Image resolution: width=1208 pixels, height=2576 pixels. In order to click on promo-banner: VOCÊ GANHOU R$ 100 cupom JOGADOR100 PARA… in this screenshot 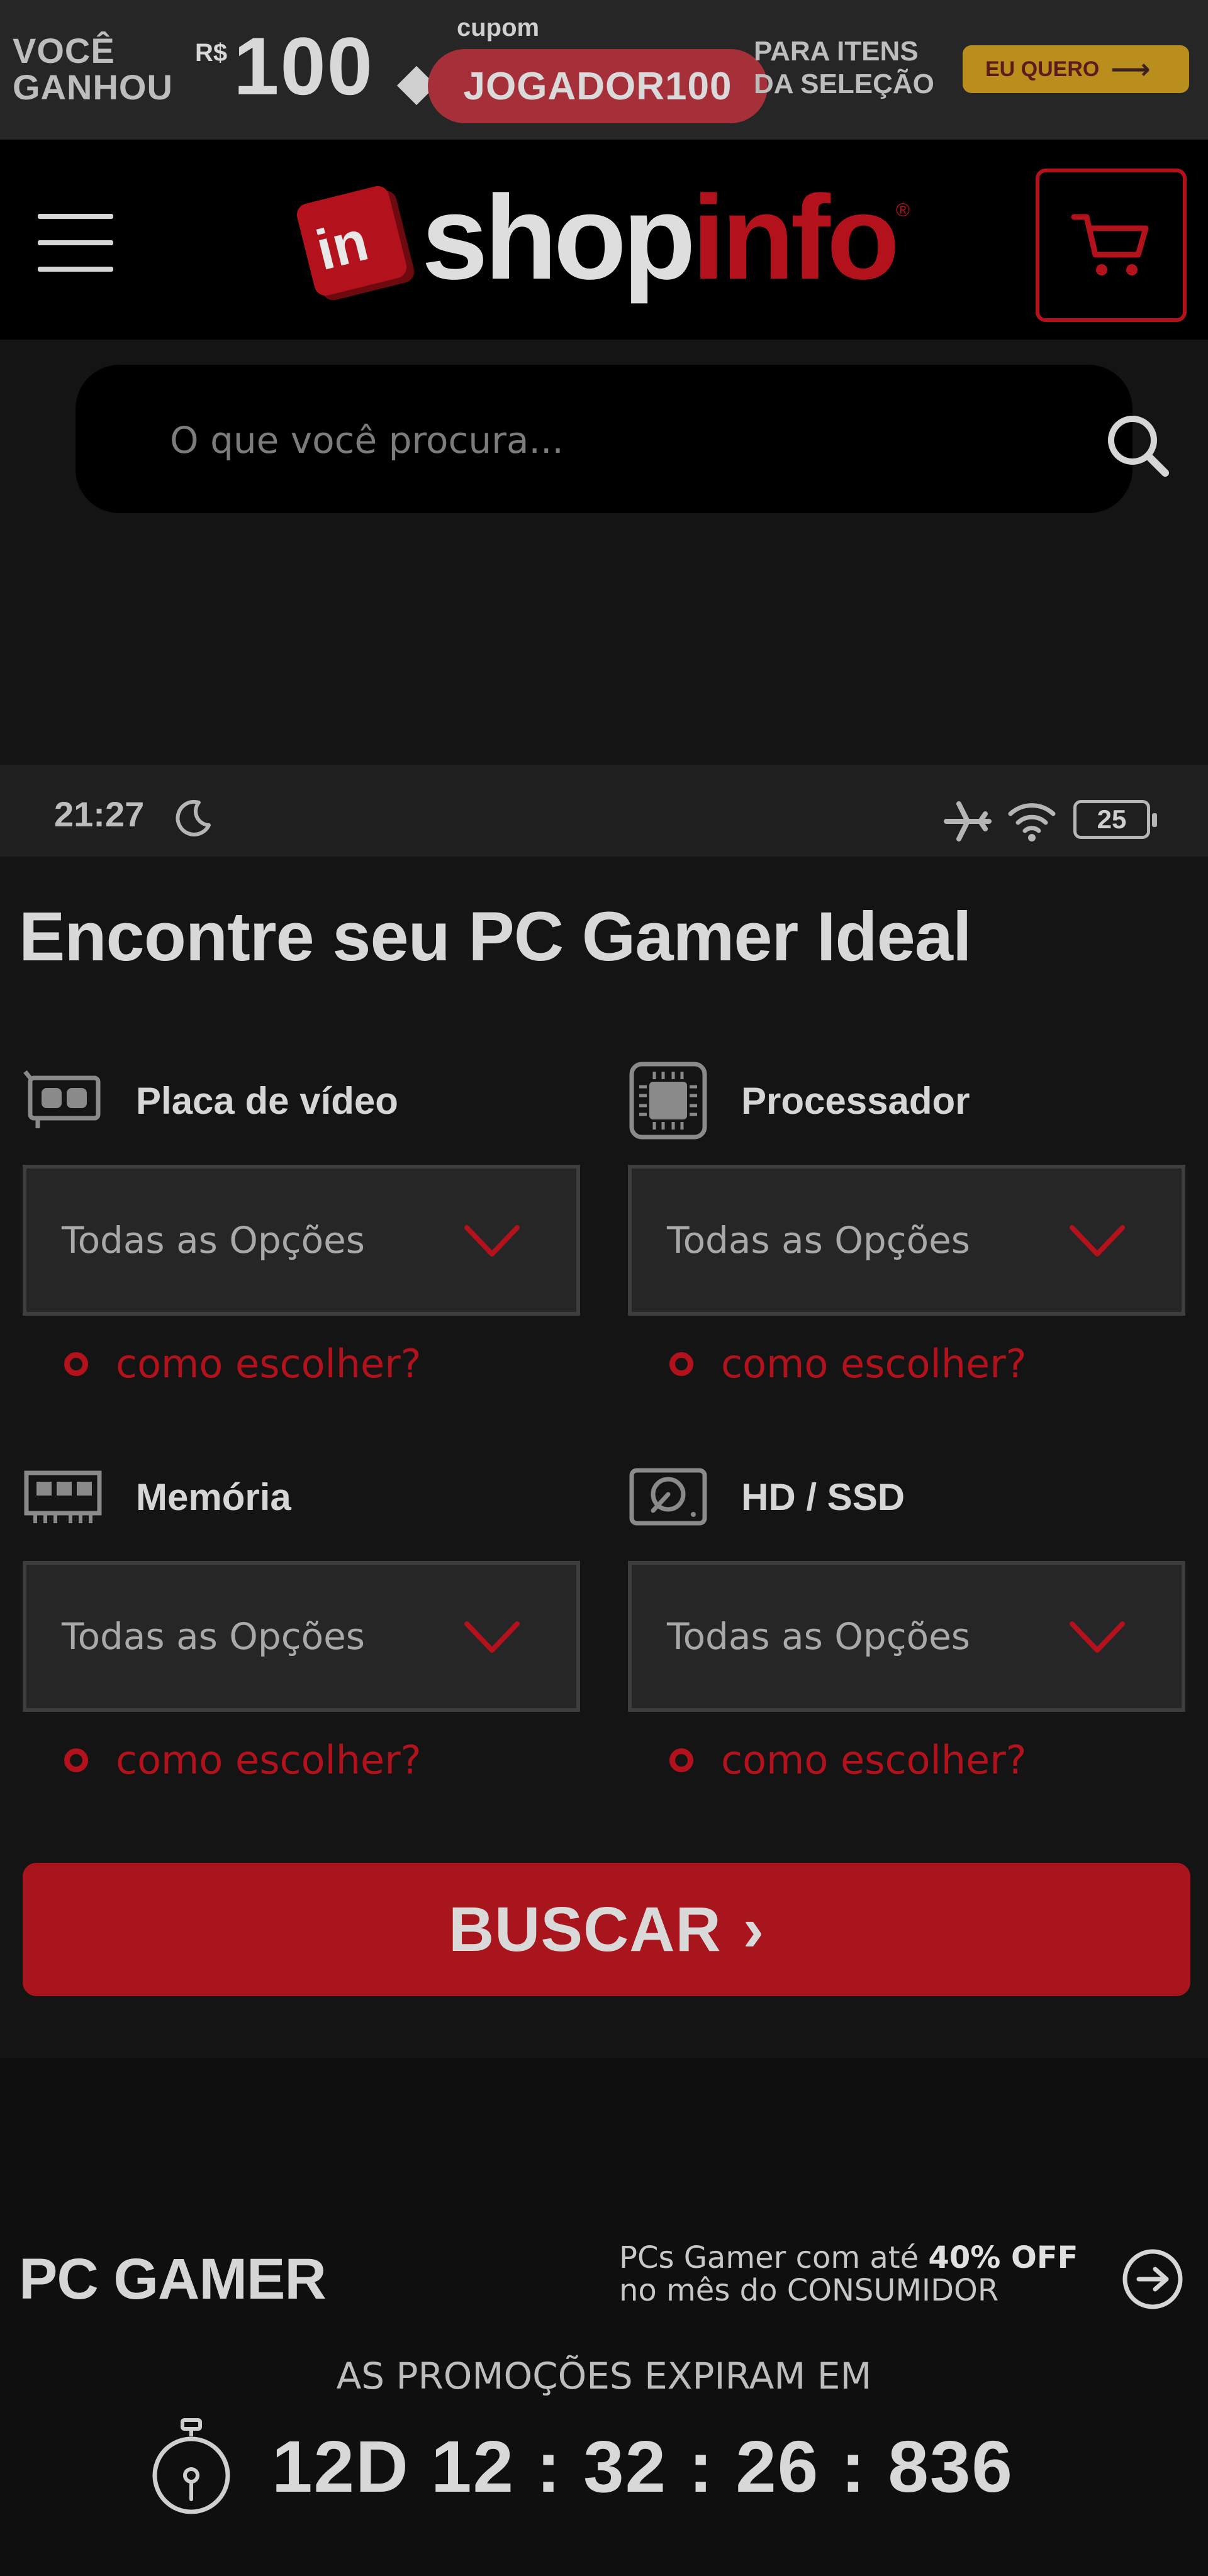, I will do `click(604, 70)`.